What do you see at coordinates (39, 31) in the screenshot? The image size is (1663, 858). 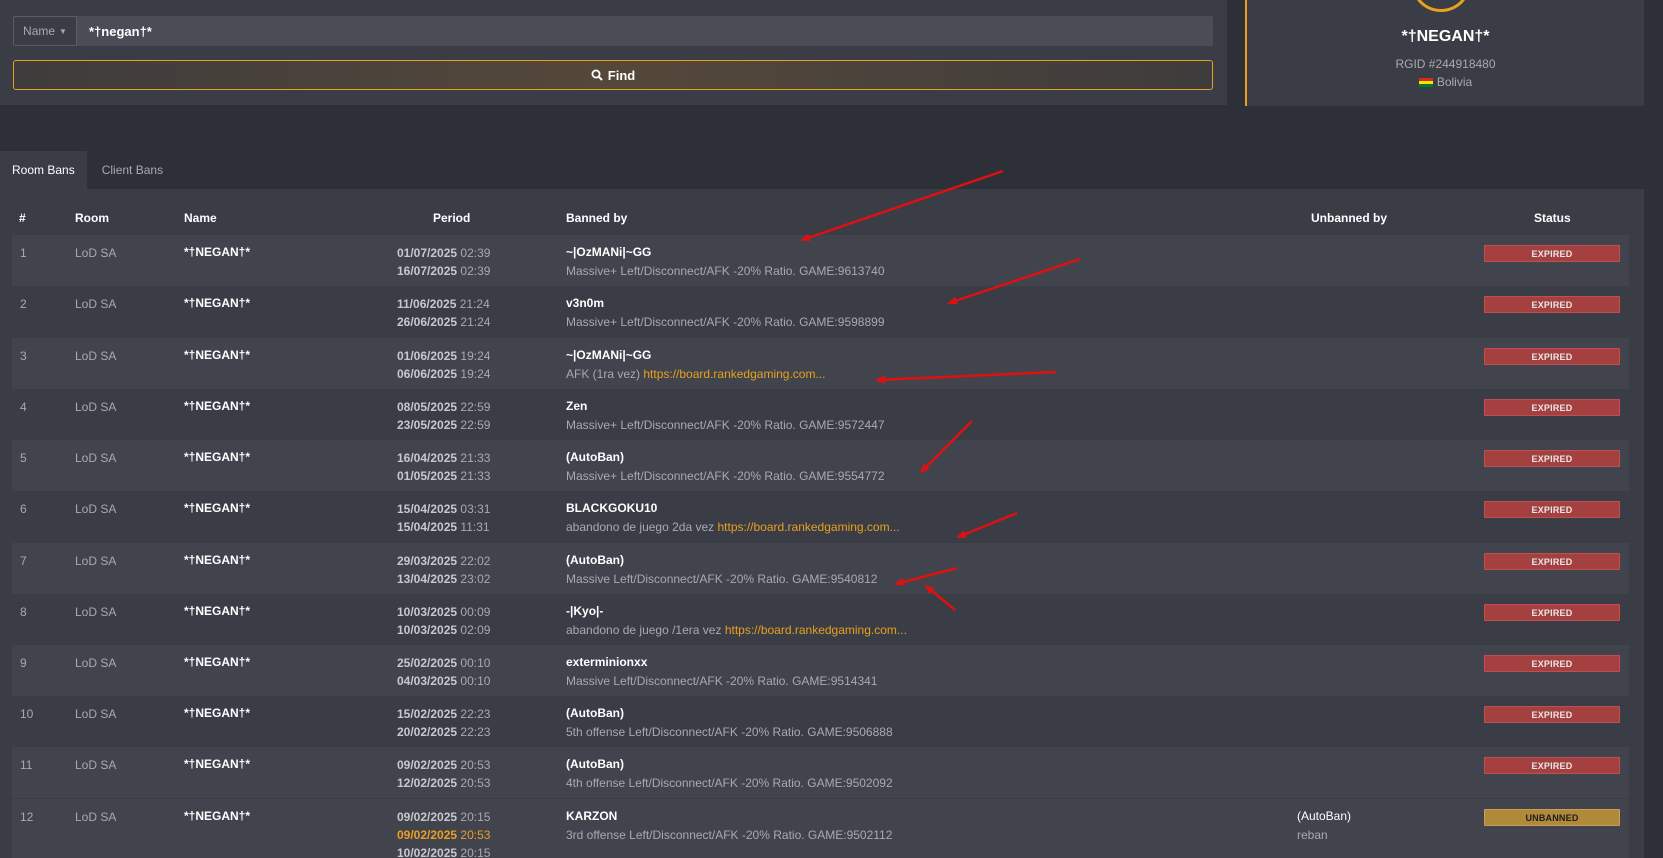 I see `search-type-label: Name` at bounding box center [39, 31].